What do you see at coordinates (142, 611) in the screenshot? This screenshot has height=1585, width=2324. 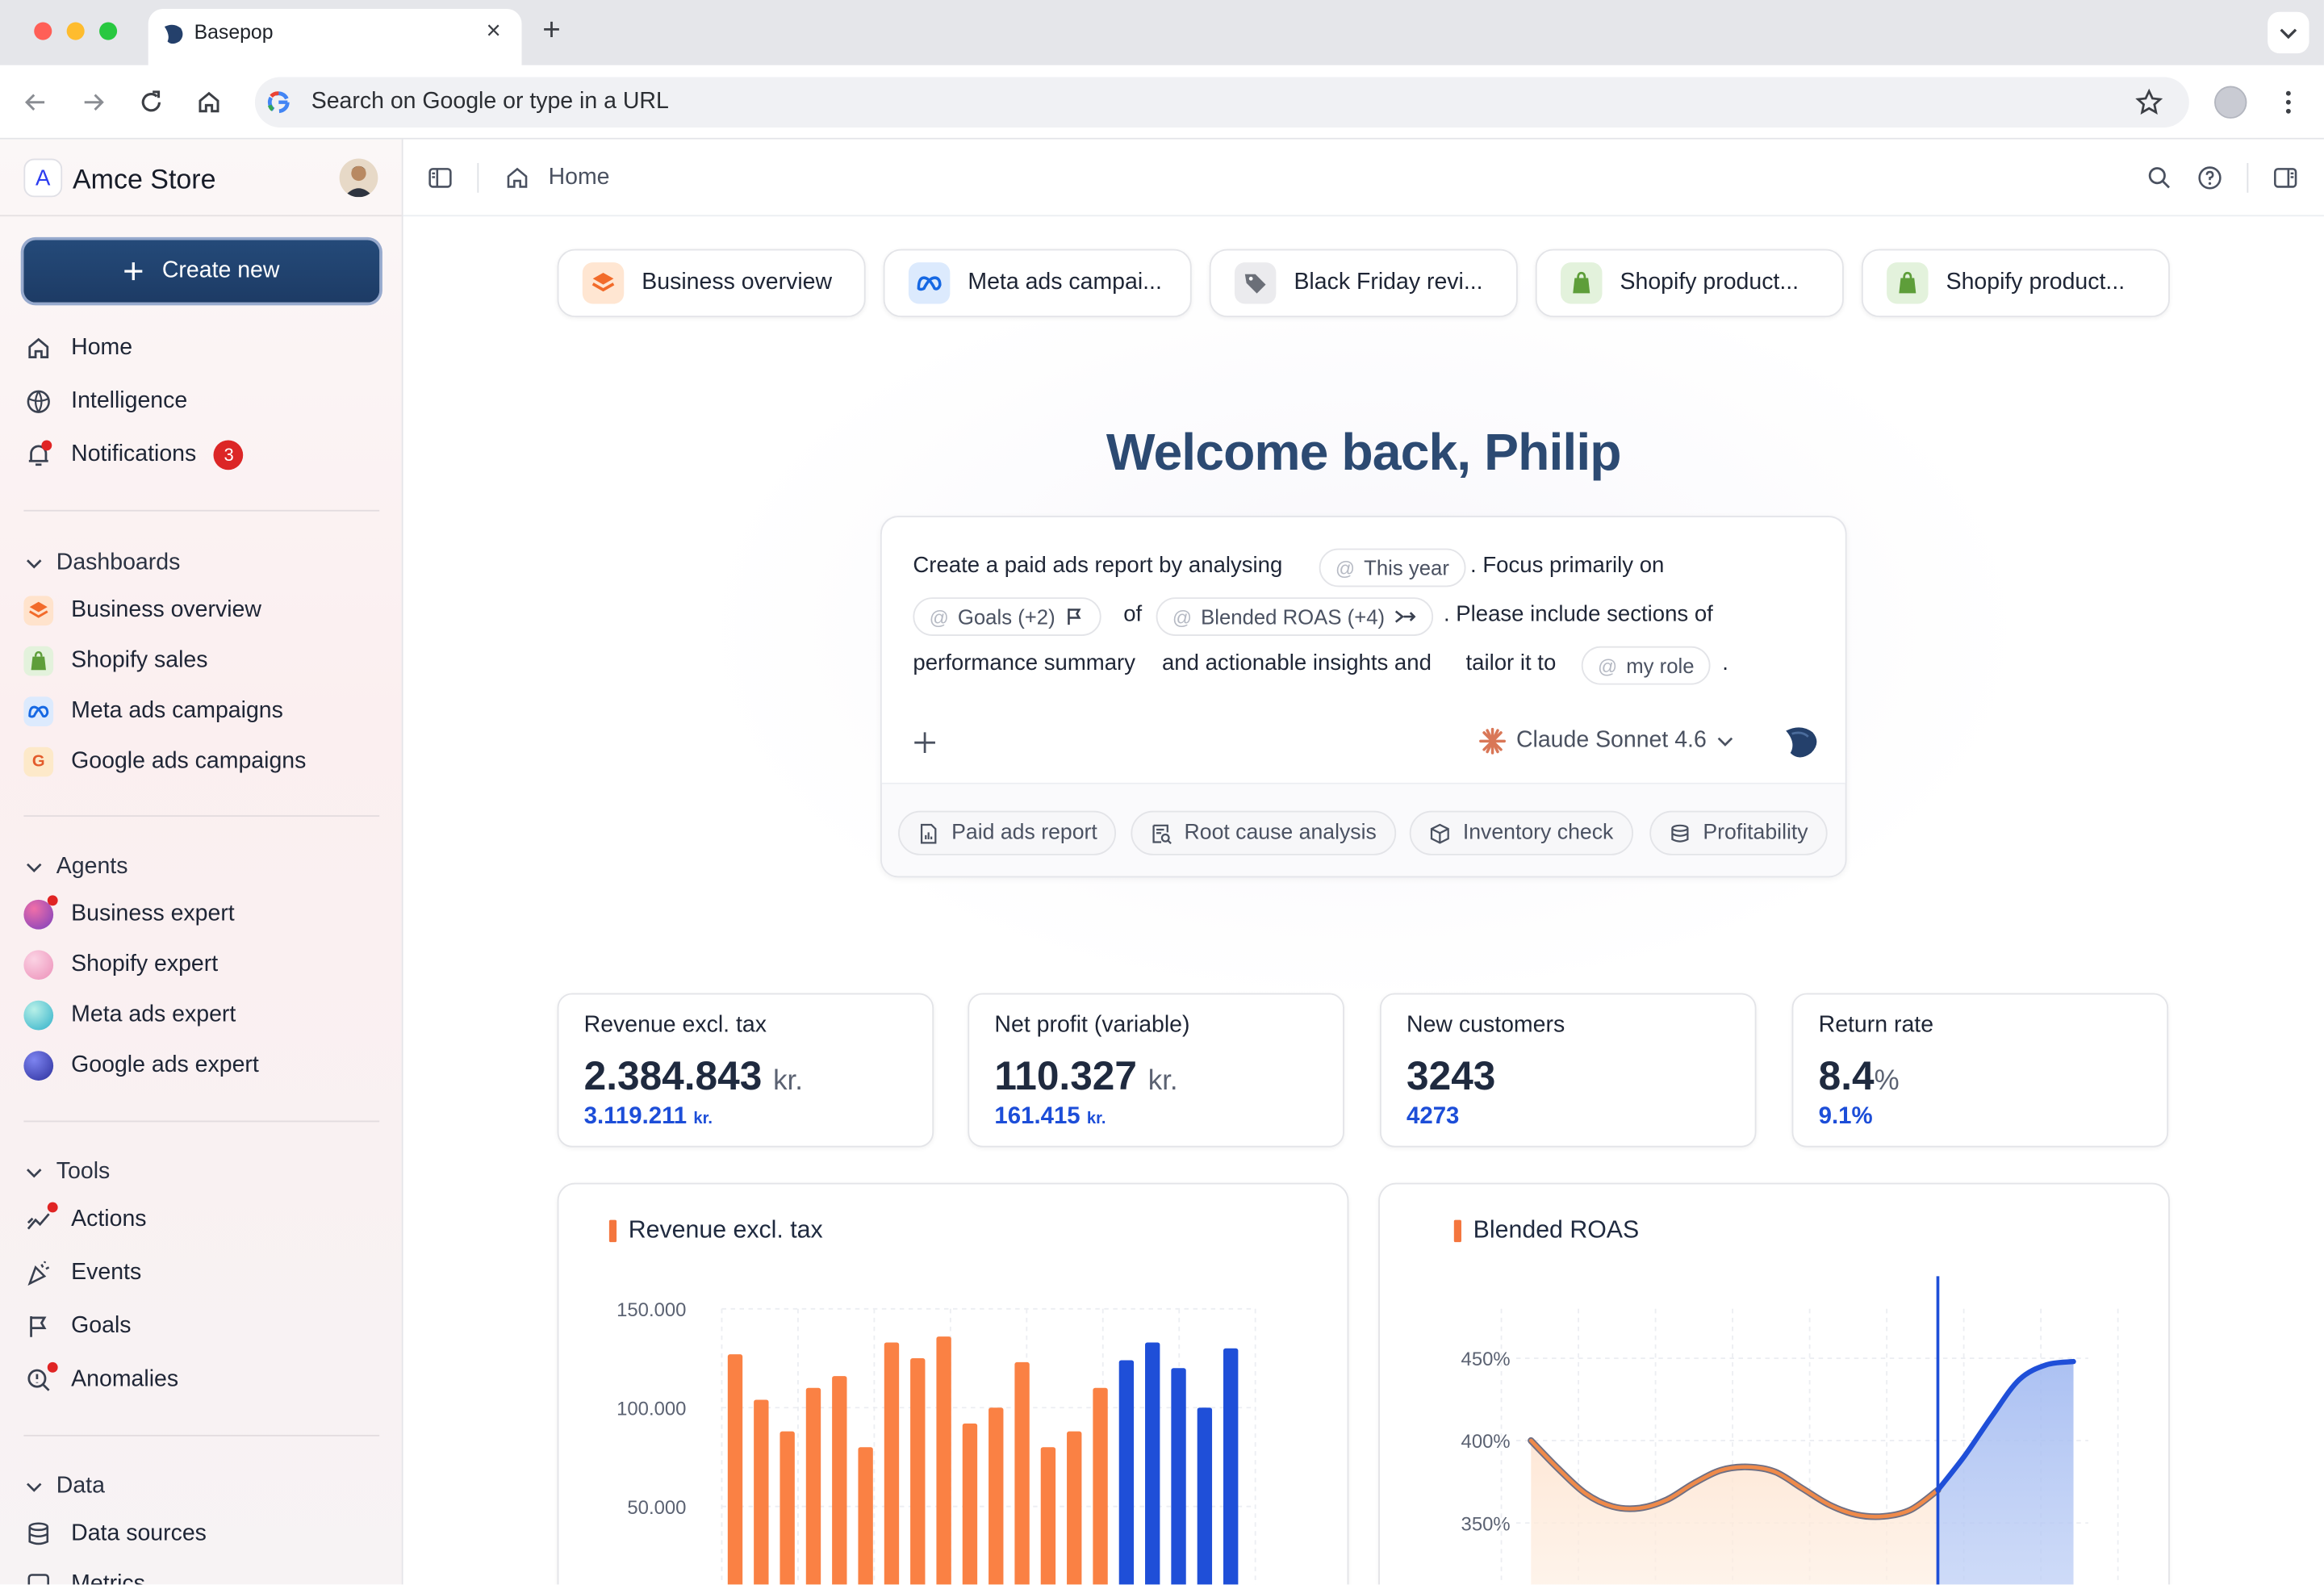 I see `sidebar-item-business-overview: Business overview` at bounding box center [142, 611].